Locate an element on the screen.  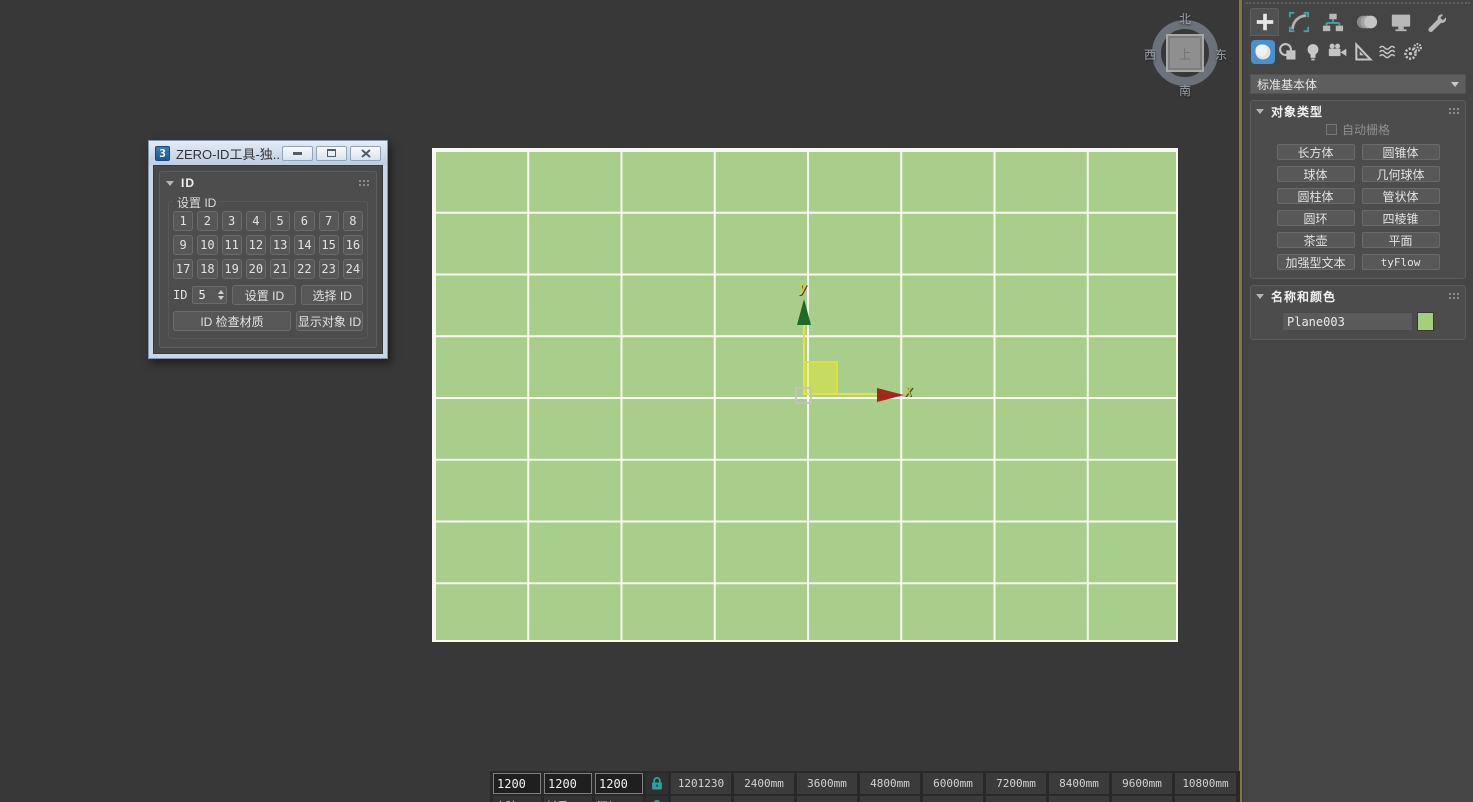
height-field is located at coordinates (619, 783).